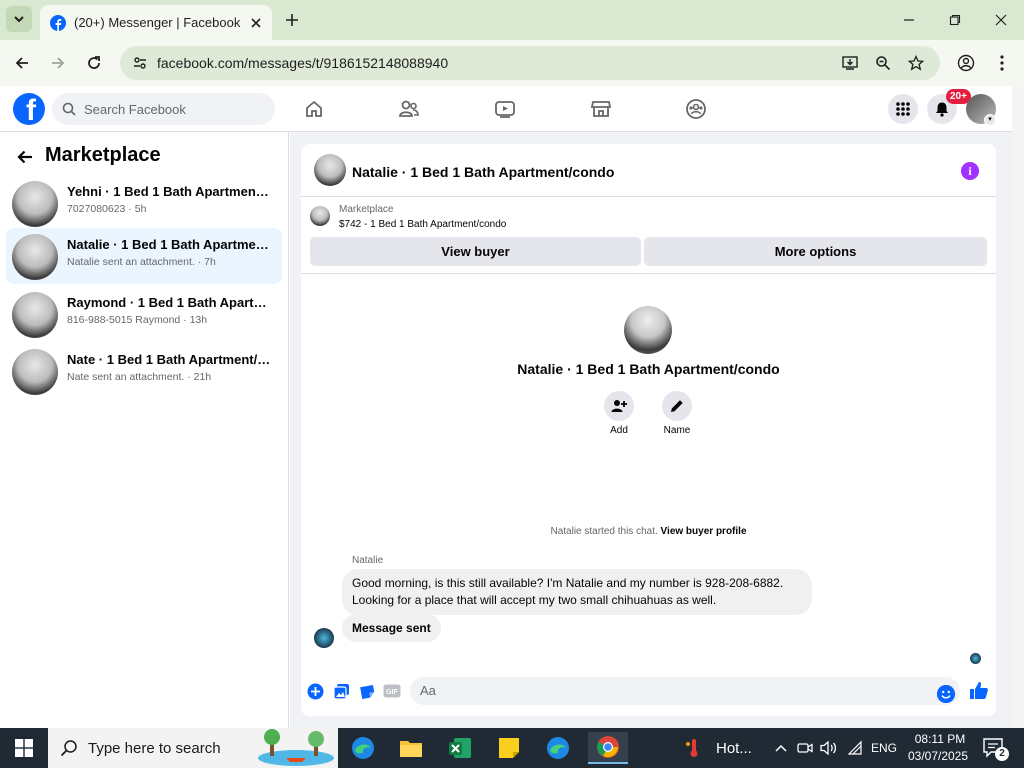  What do you see at coordinates (58, 63) in the screenshot?
I see `forward-button` at bounding box center [58, 63].